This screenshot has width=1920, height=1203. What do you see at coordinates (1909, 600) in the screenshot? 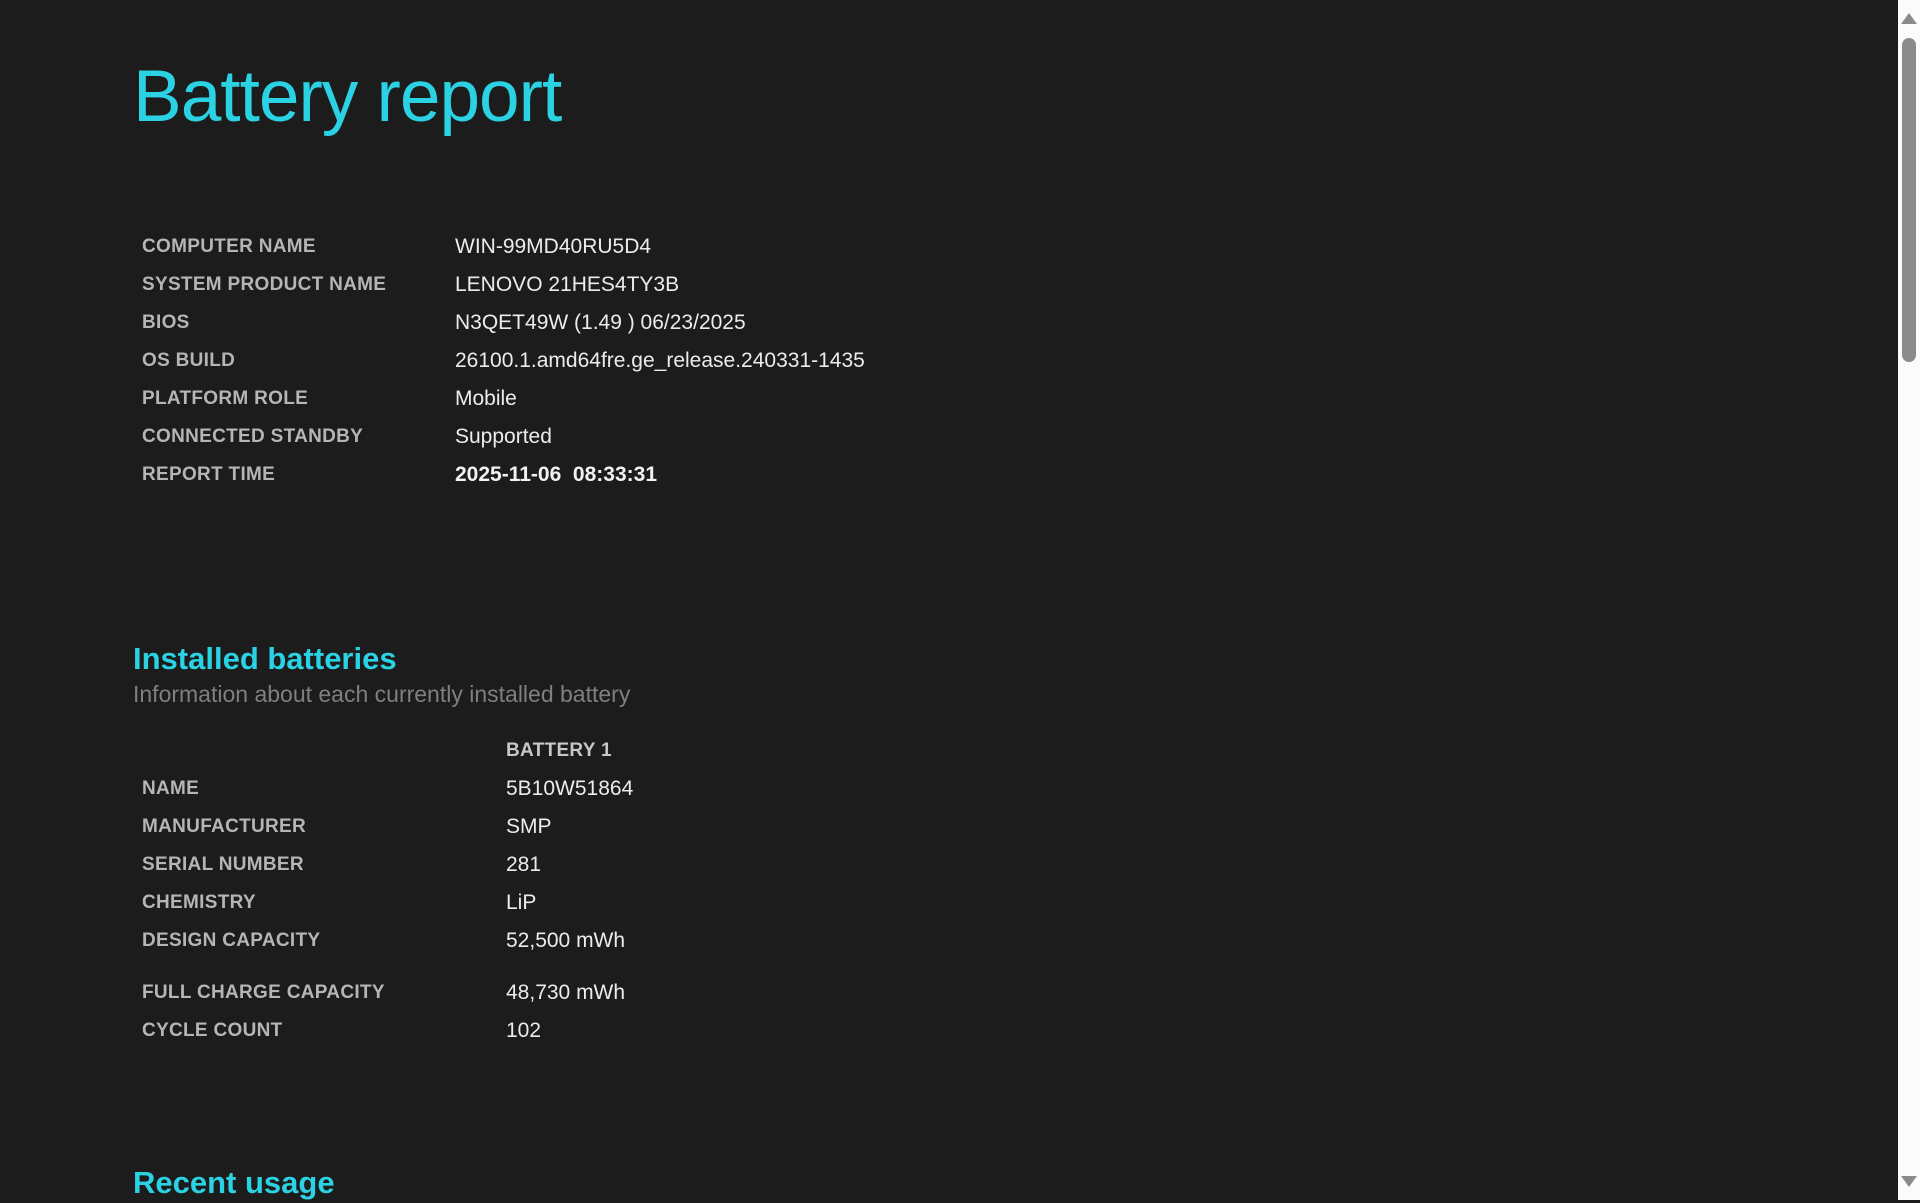
I see `vertical-scrollbar` at bounding box center [1909, 600].